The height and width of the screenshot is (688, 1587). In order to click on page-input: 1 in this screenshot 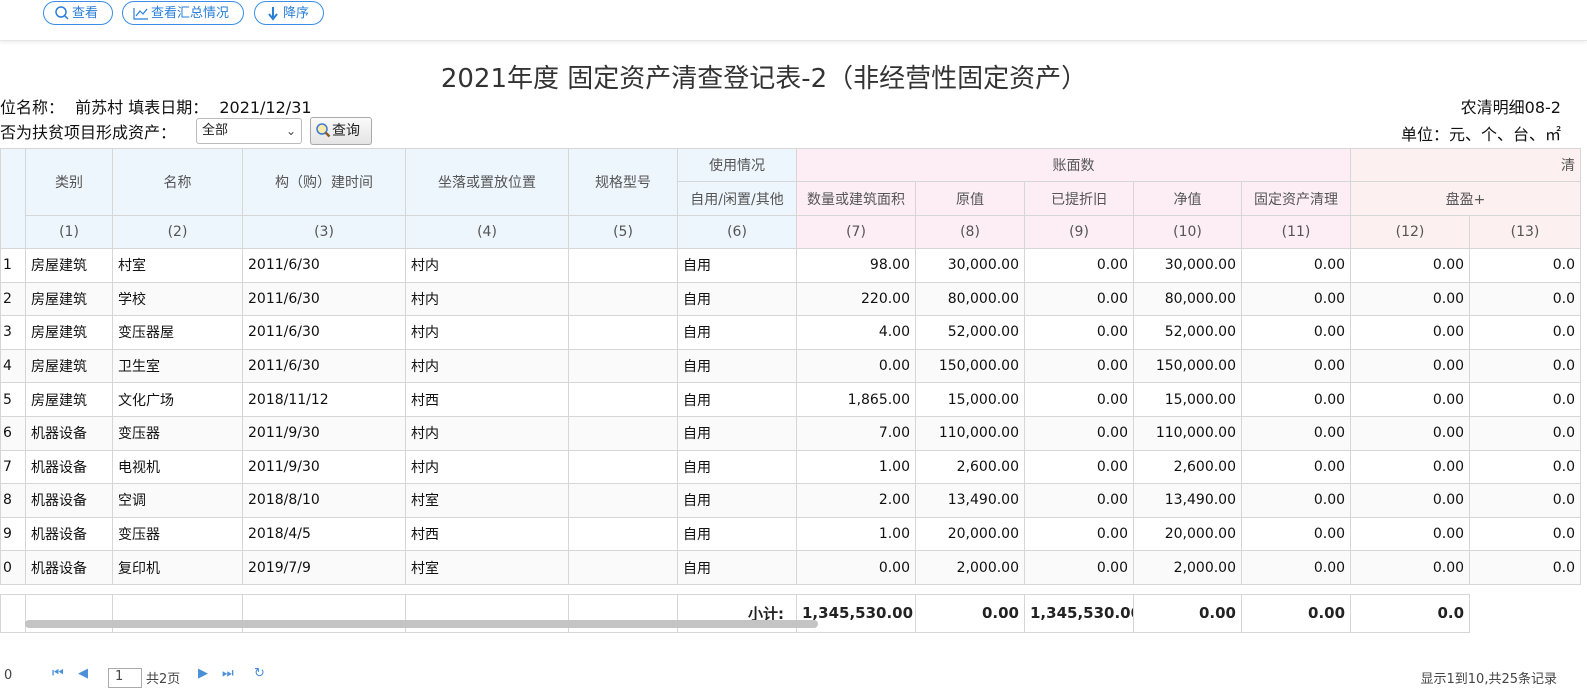, I will do `click(125, 678)`.